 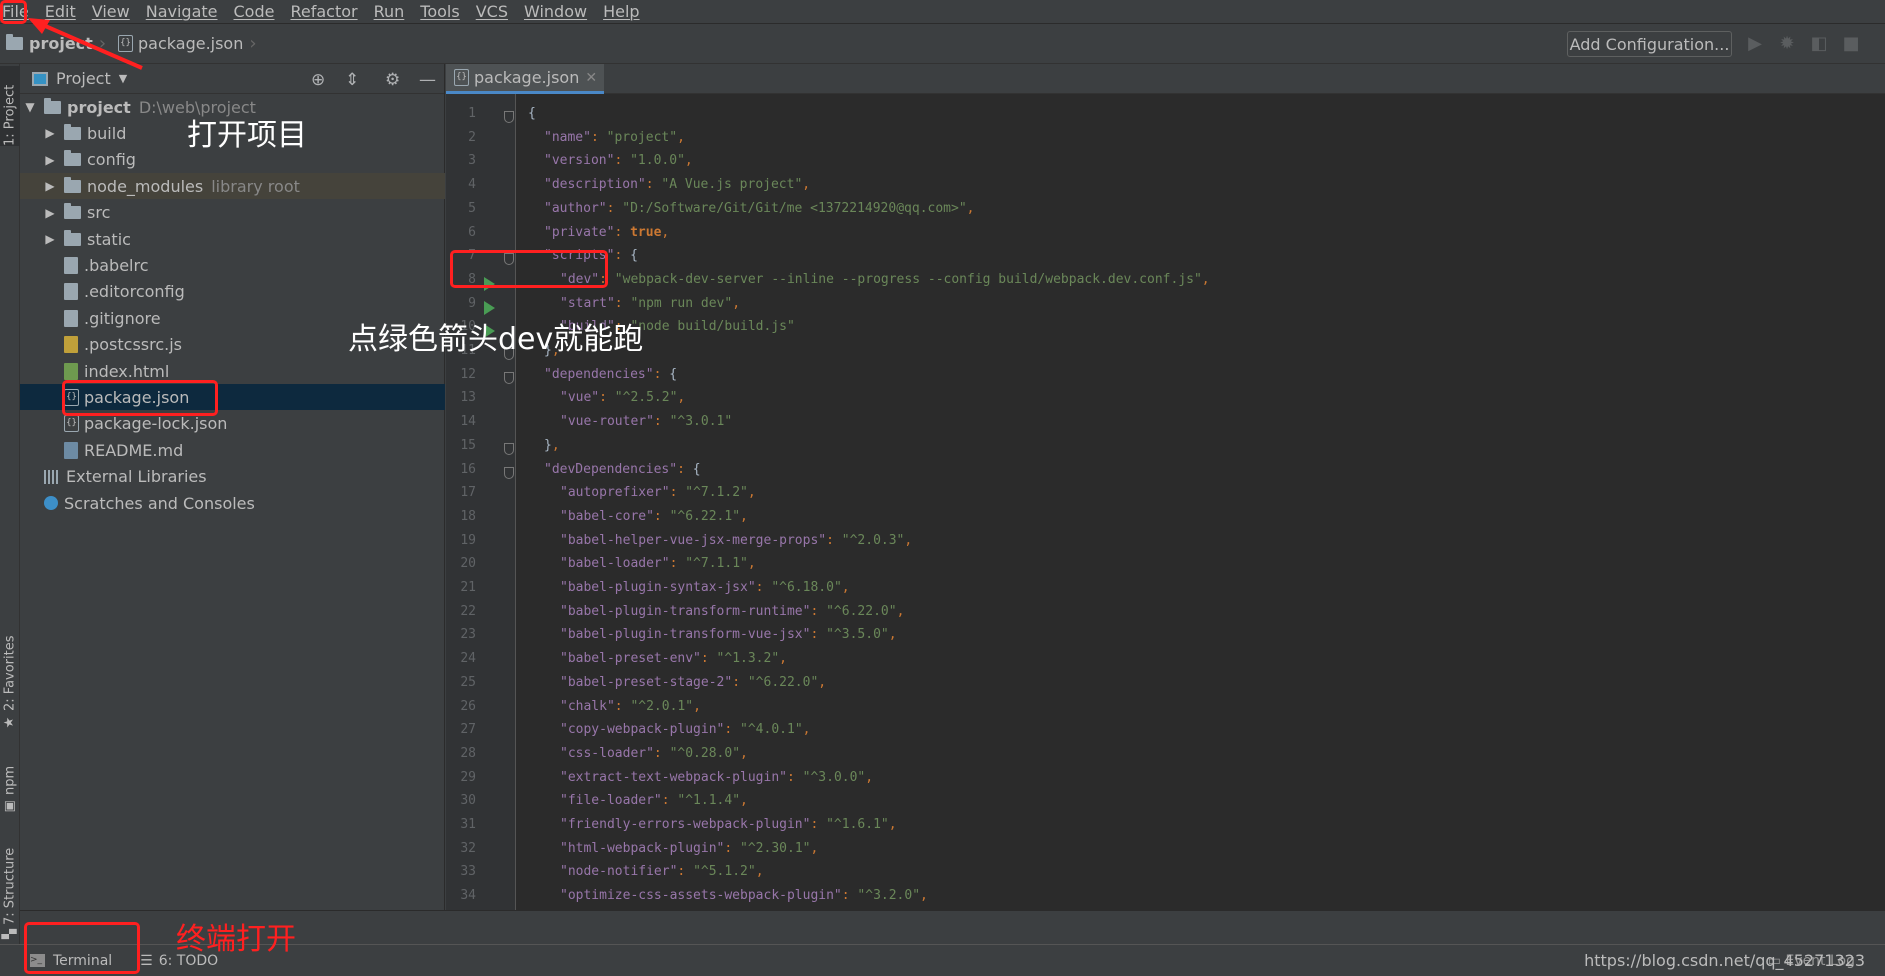 What do you see at coordinates (136, 477) in the screenshot?
I see `tree-item-label: External Libraries` at bounding box center [136, 477].